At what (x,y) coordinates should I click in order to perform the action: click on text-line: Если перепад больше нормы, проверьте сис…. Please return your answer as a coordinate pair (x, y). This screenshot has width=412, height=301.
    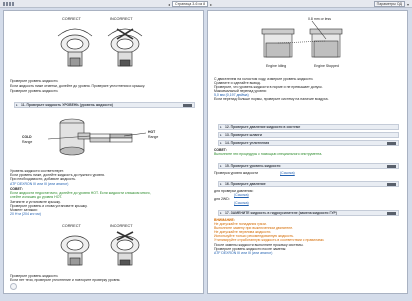
    Looking at the image, I should click on (271, 99).